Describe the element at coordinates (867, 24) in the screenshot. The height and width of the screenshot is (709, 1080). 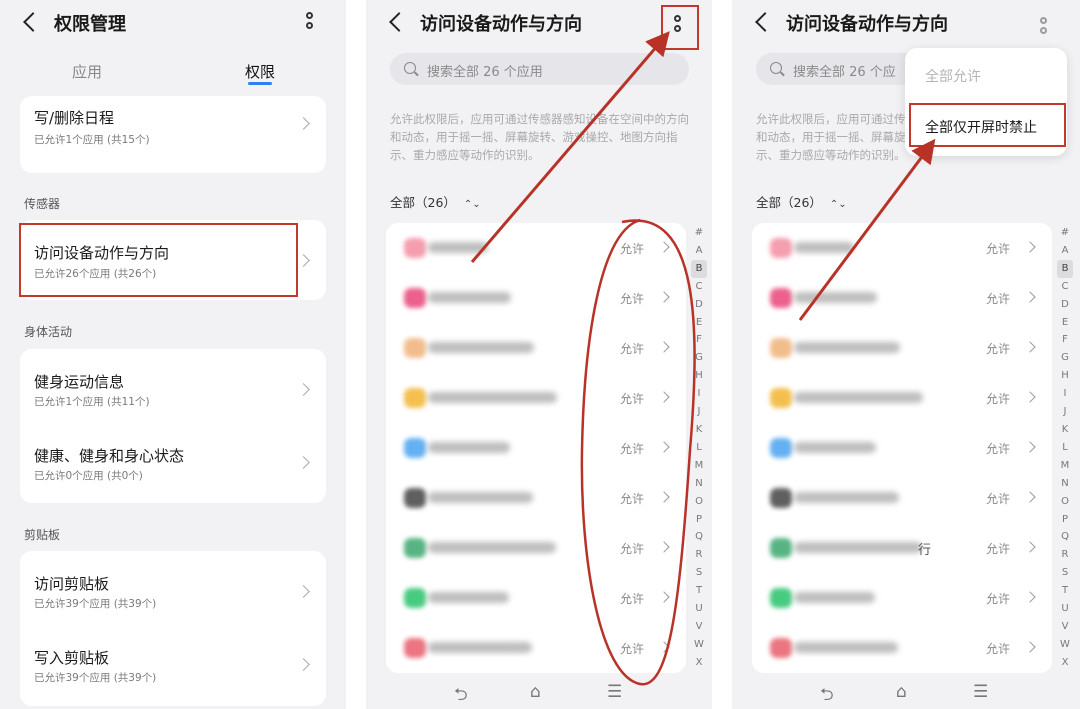
I see `page-title: 访问设备动作与方向` at that location.